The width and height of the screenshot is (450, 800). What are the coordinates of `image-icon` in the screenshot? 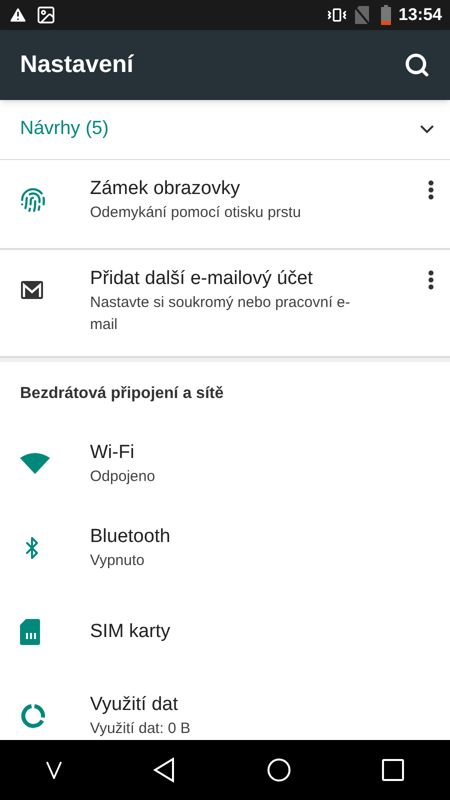 It's located at (46, 15).